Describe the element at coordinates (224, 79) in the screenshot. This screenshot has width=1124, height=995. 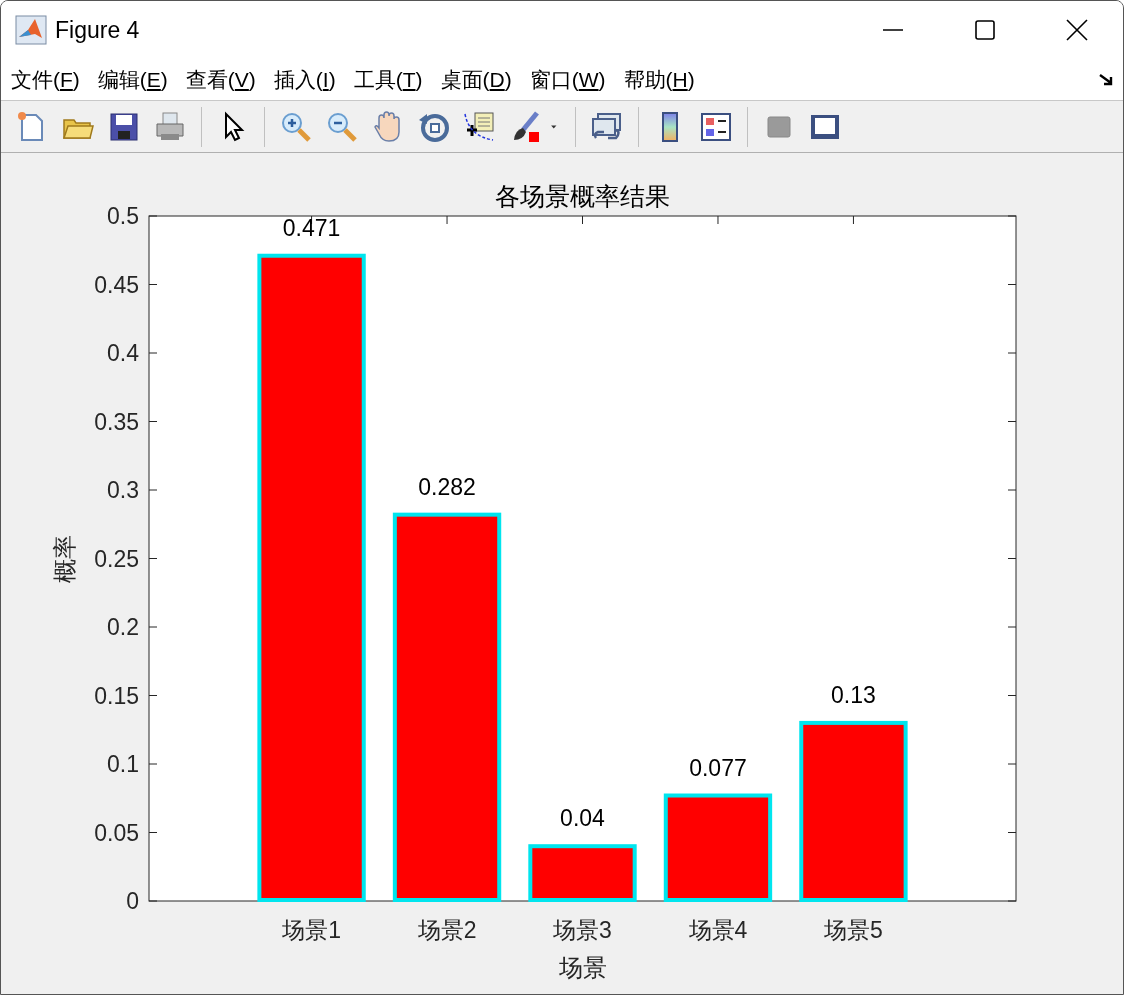
I see `menu-item: 查看(V)` at that location.